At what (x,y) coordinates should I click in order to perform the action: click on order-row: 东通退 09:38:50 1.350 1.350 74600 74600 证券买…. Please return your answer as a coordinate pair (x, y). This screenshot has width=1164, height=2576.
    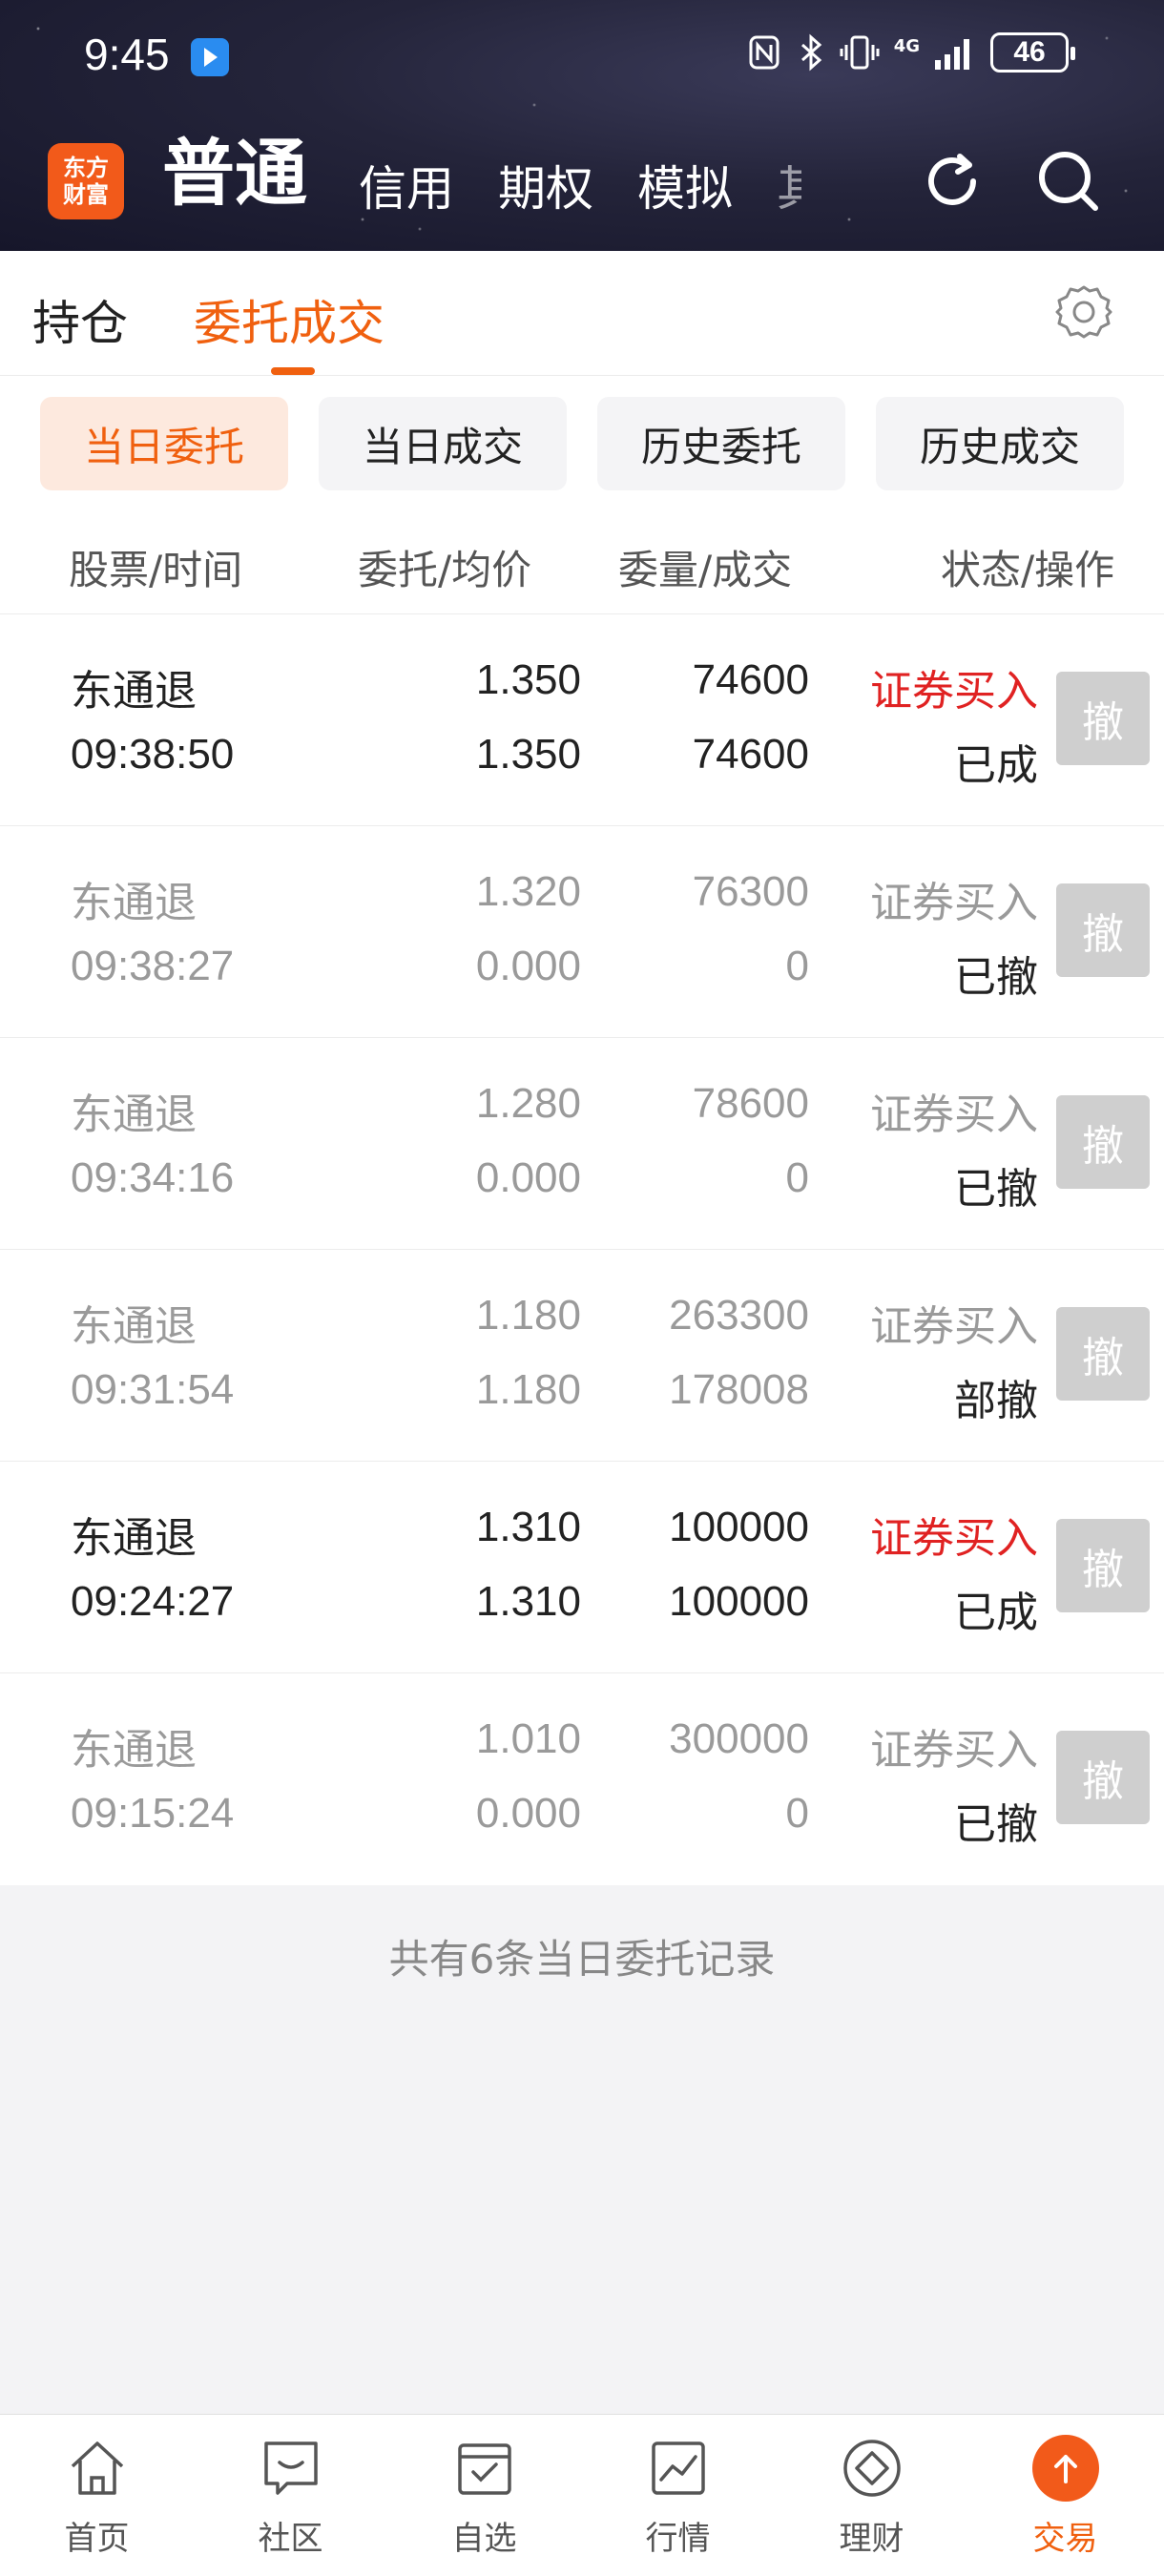
    Looking at the image, I should click on (582, 720).